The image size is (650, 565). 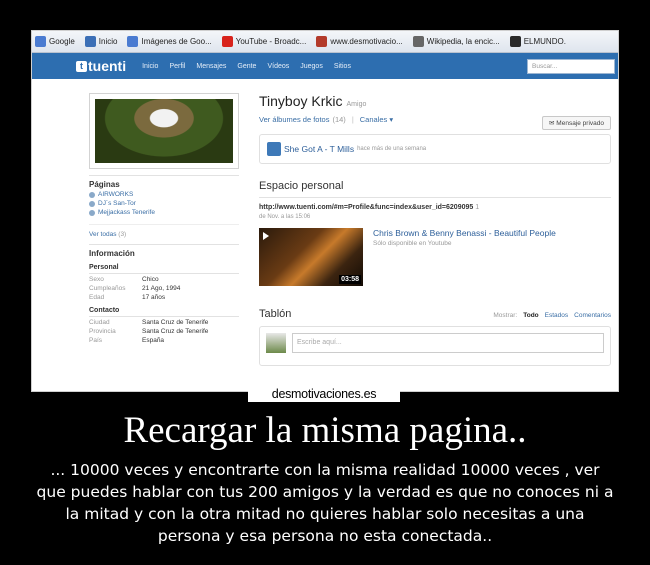 I want to click on pages-heading: Páginas, so click(x=104, y=184).